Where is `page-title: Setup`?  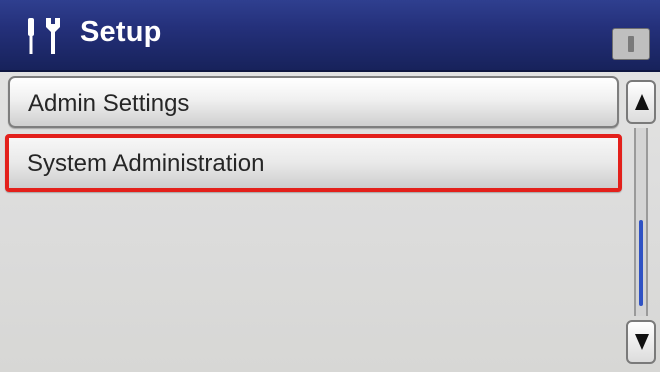
page-title: Setup is located at coordinates (121, 32).